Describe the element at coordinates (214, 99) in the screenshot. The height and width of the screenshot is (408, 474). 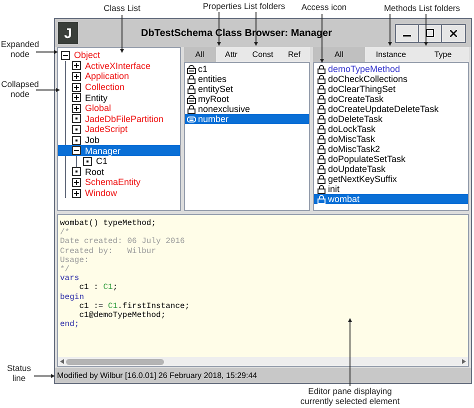
I see `property-label: myRoot` at that location.